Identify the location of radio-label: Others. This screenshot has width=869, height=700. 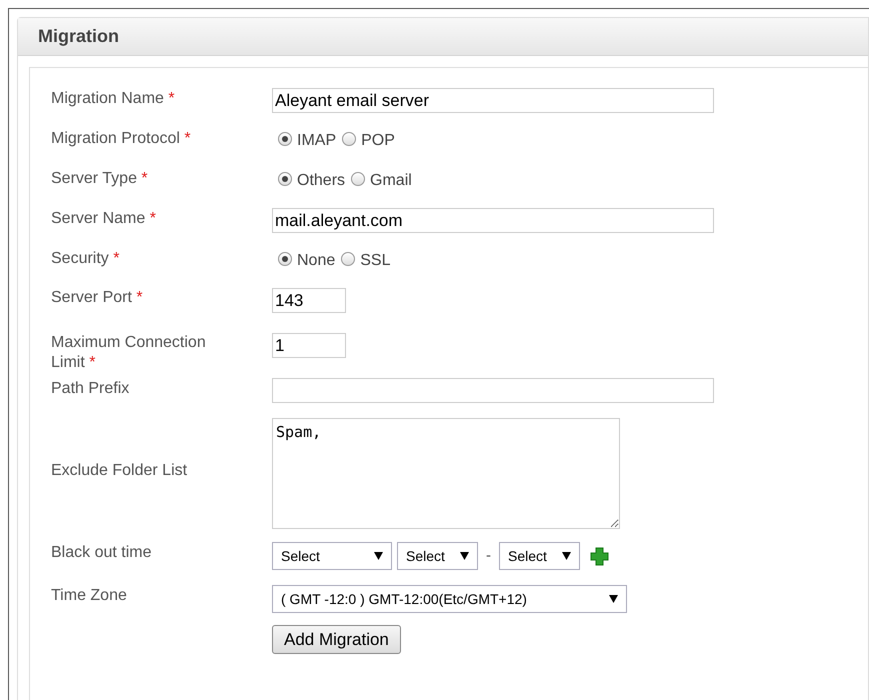
(321, 180).